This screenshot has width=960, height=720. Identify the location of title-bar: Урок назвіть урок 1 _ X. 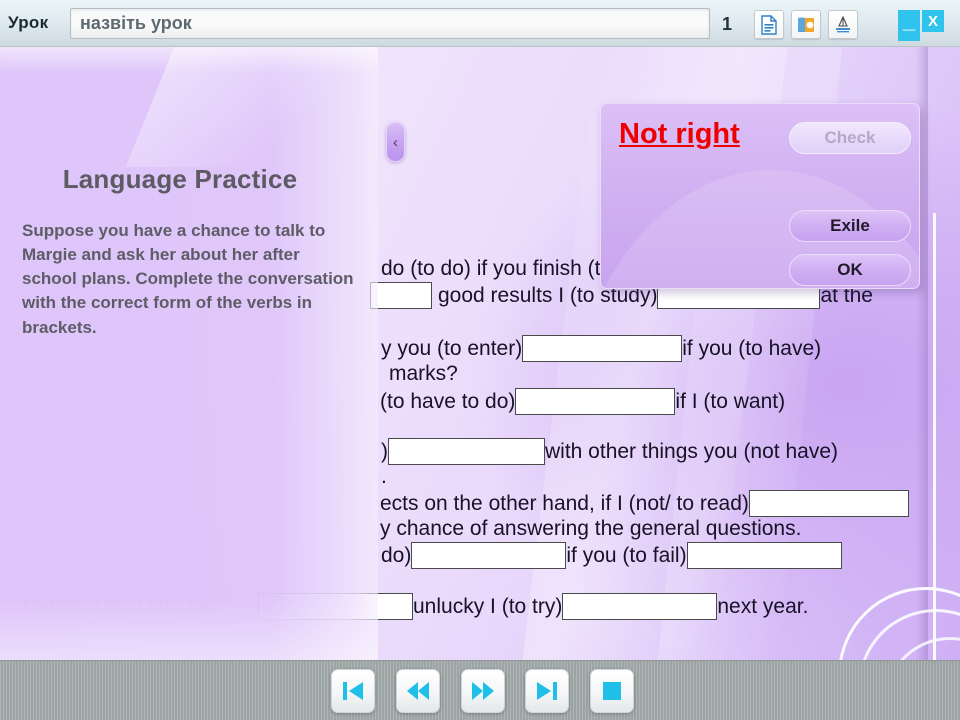
(480, 23).